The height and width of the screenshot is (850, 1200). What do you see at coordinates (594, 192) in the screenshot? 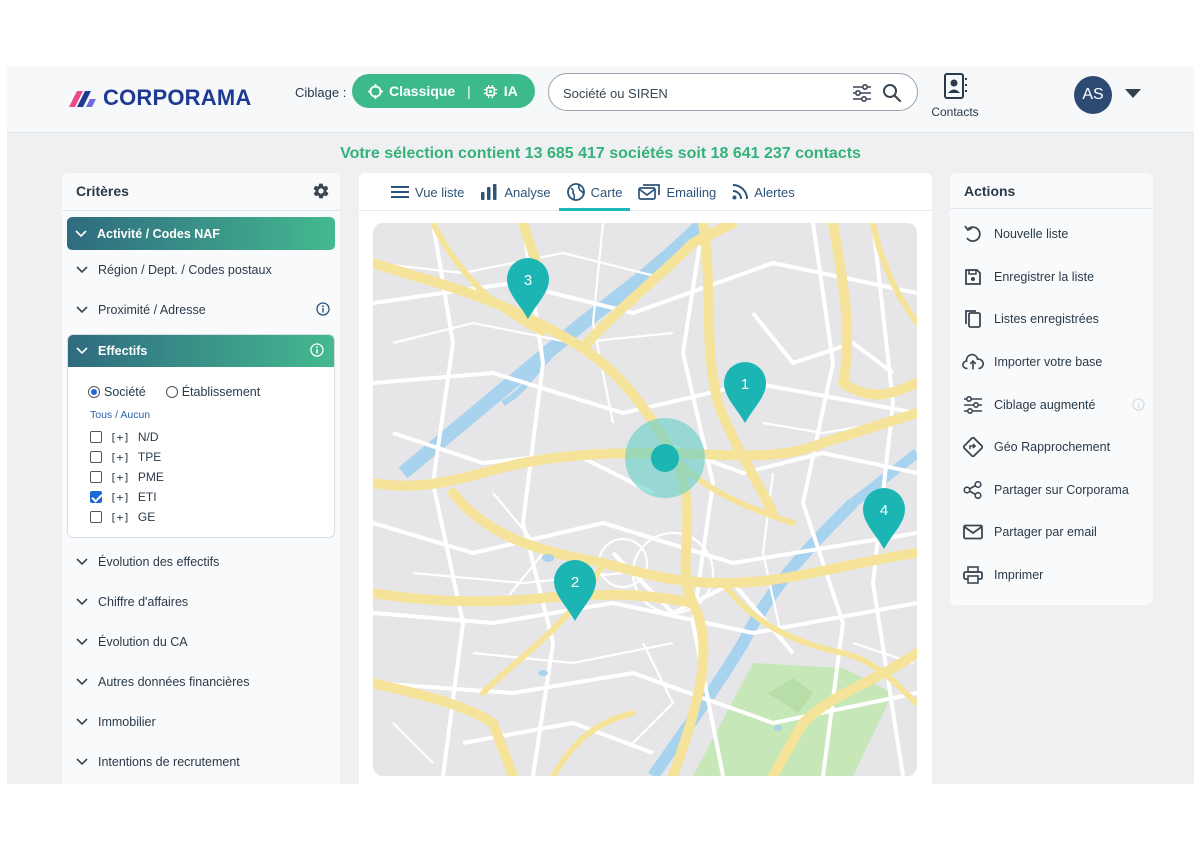
I see `tab-carte: Carte` at bounding box center [594, 192].